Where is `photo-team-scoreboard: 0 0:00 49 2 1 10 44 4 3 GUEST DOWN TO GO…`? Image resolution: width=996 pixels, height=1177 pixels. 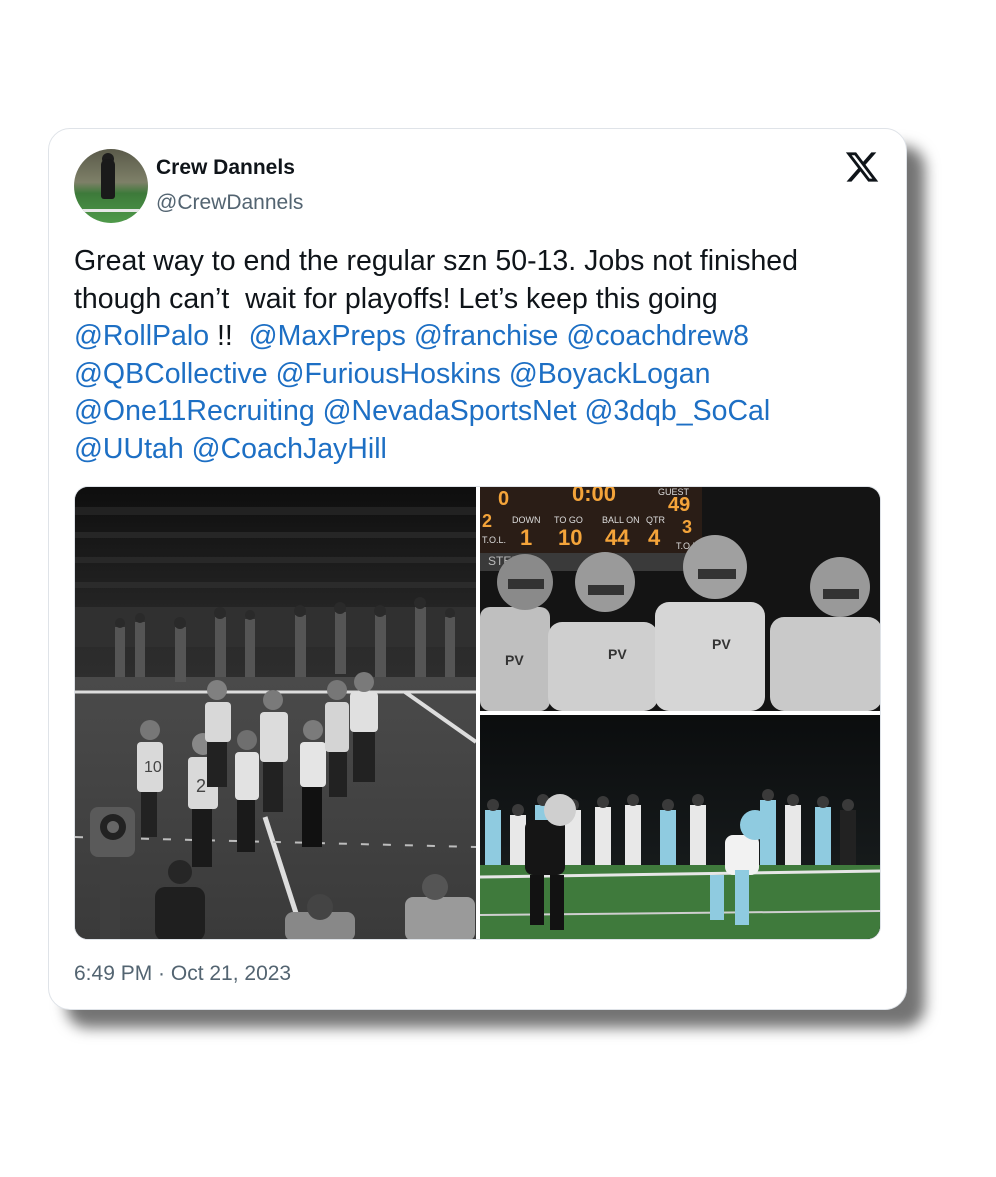
photo-team-scoreboard: 0 0:00 49 2 1 10 44 4 3 GUEST DOWN TO GO… is located at coordinates (680, 599).